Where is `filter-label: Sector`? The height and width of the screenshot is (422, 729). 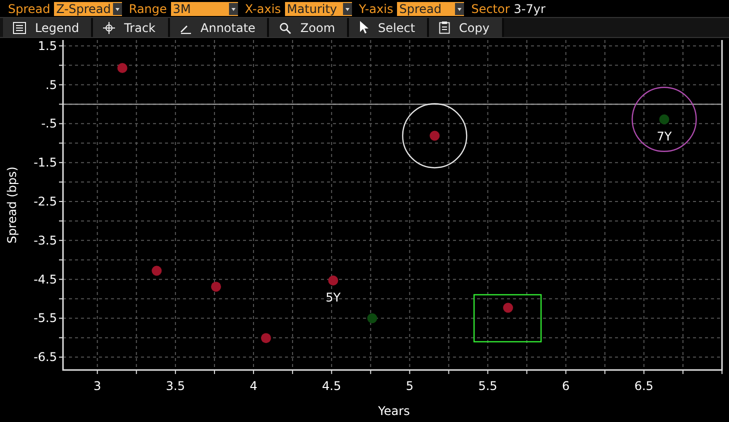
filter-label: Sector is located at coordinates (490, 9).